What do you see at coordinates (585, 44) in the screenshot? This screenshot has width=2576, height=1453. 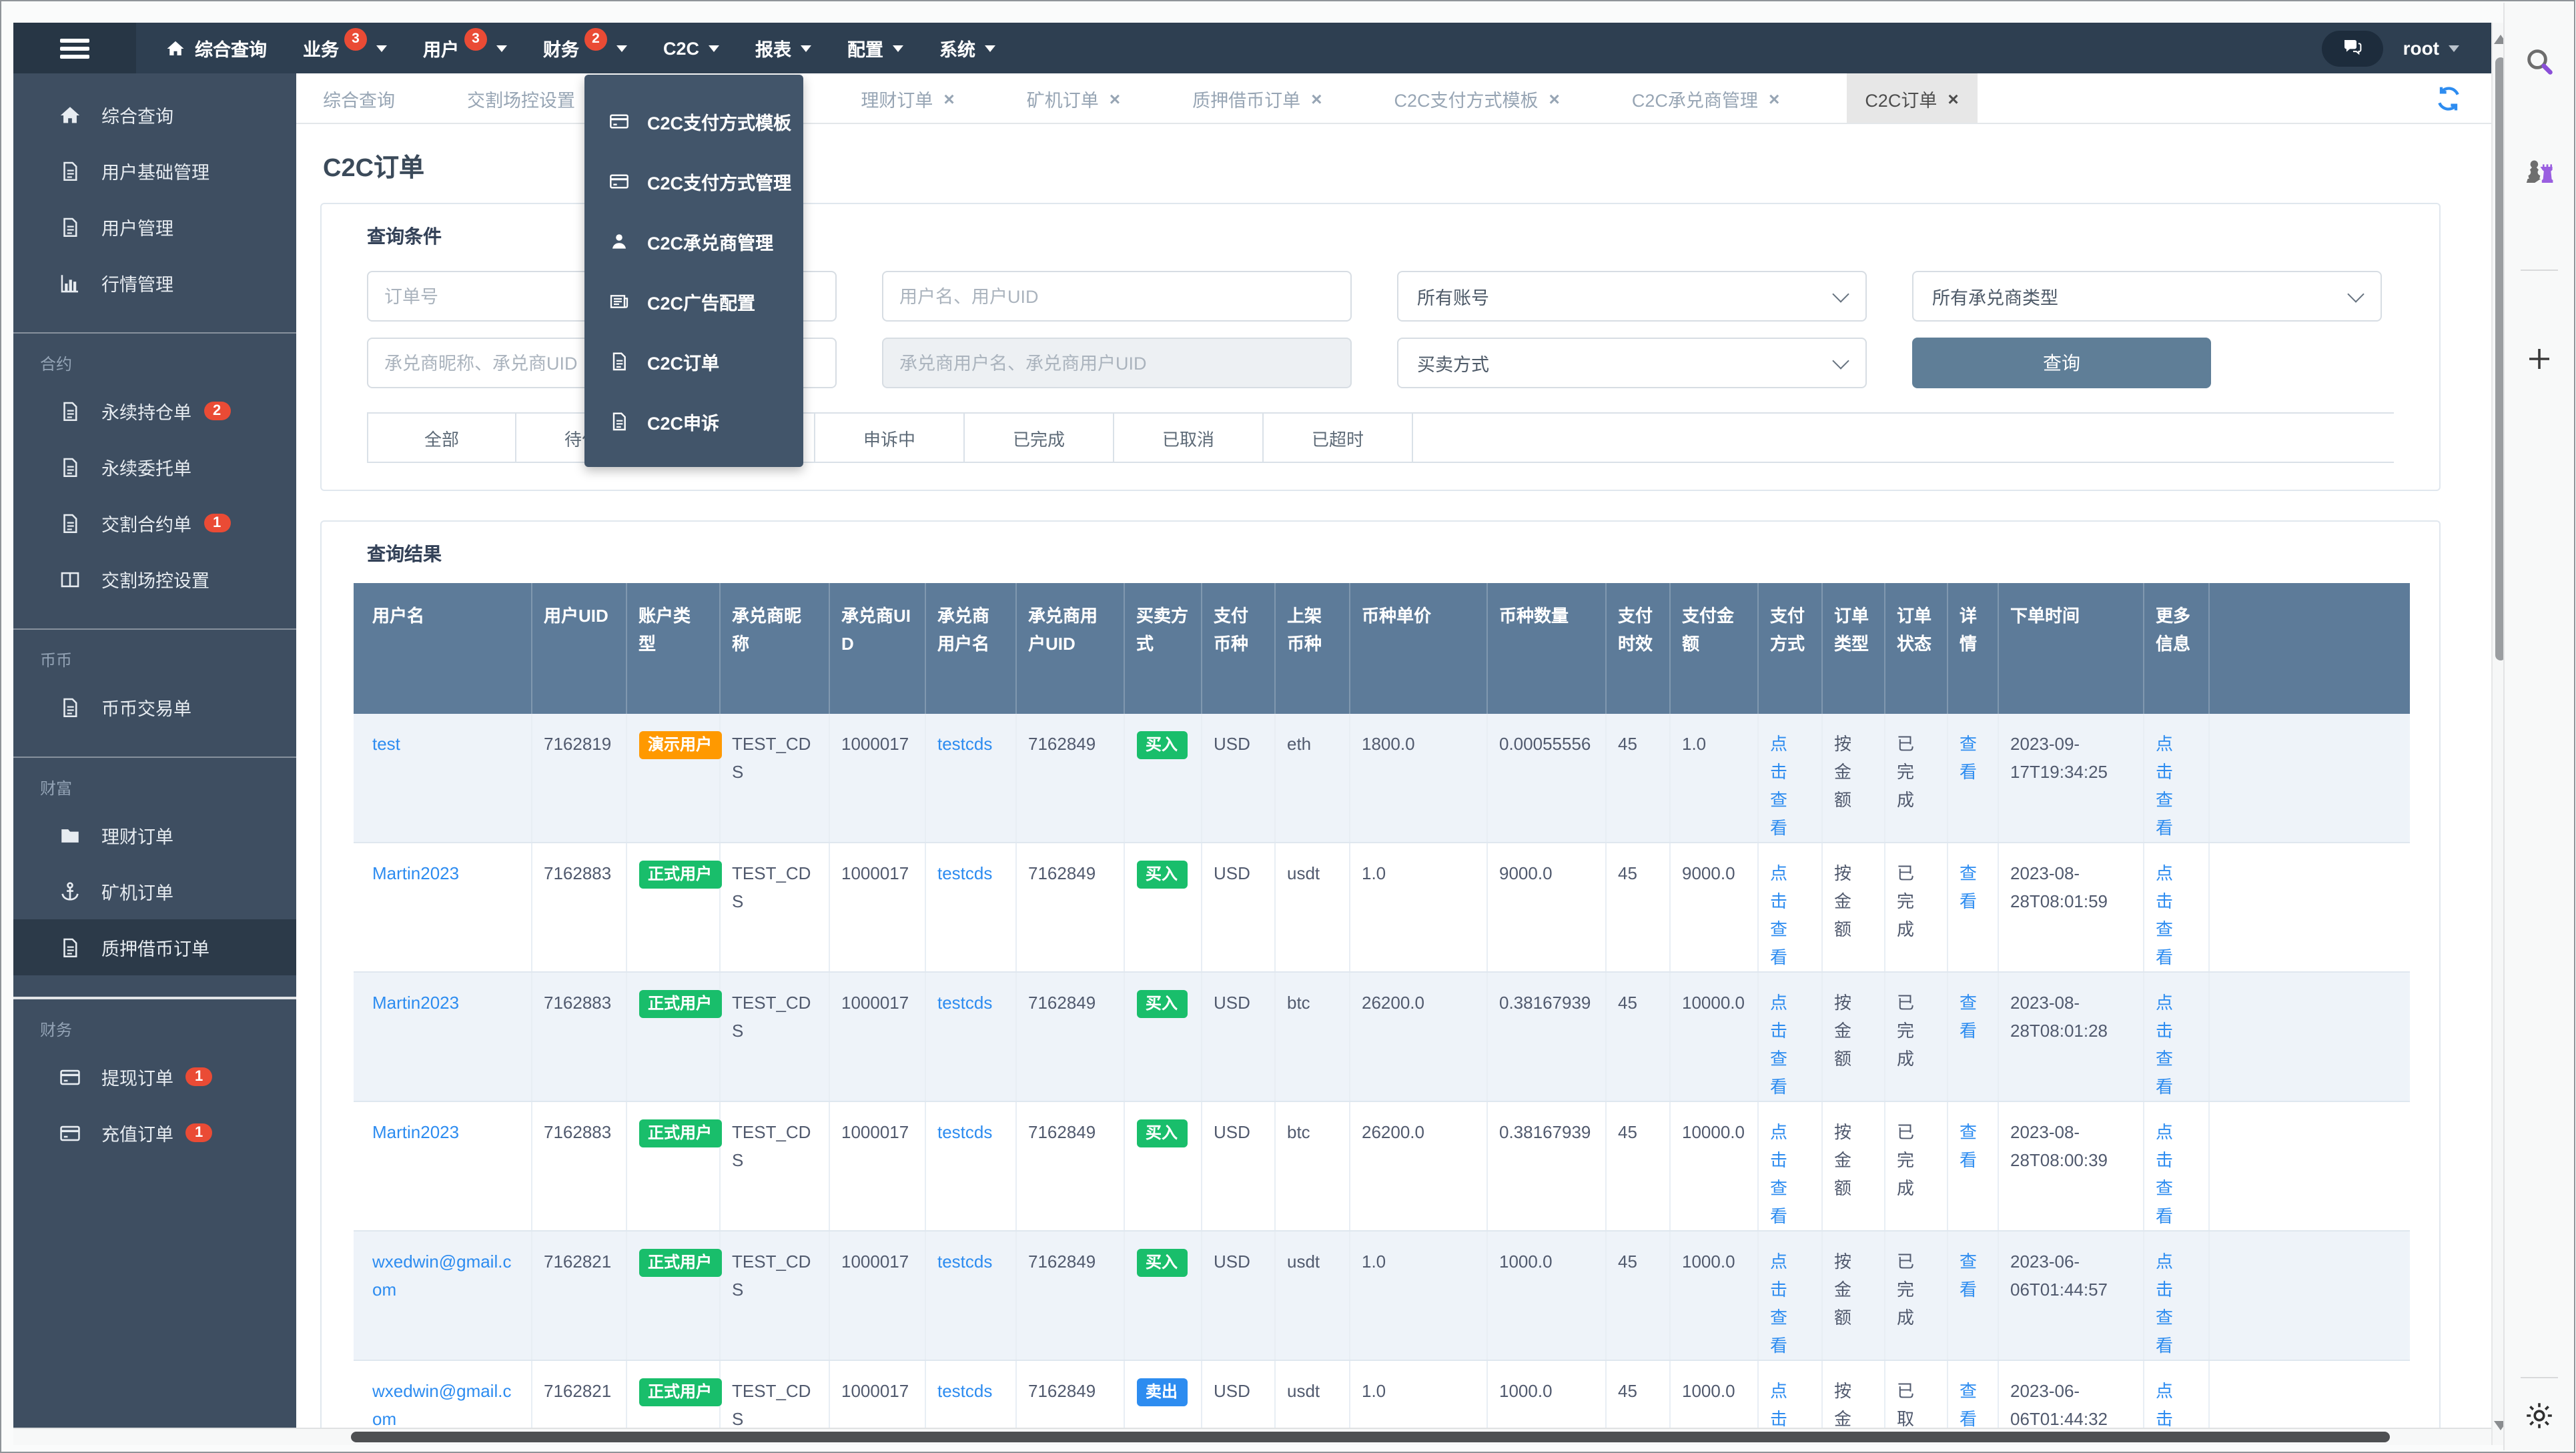 I see `nav-item-finance: 财务 2` at bounding box center [585, 44].